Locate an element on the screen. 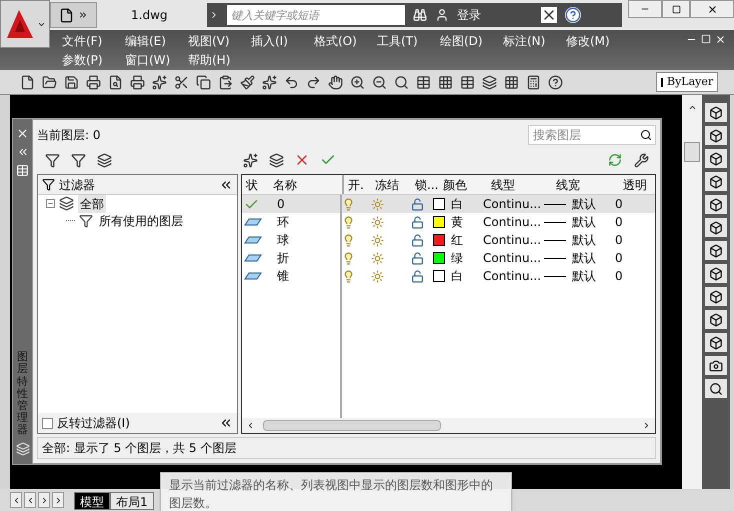 This screenshot has width=734, height=511. column-header: 透明 is located at coordinates (637, 184).